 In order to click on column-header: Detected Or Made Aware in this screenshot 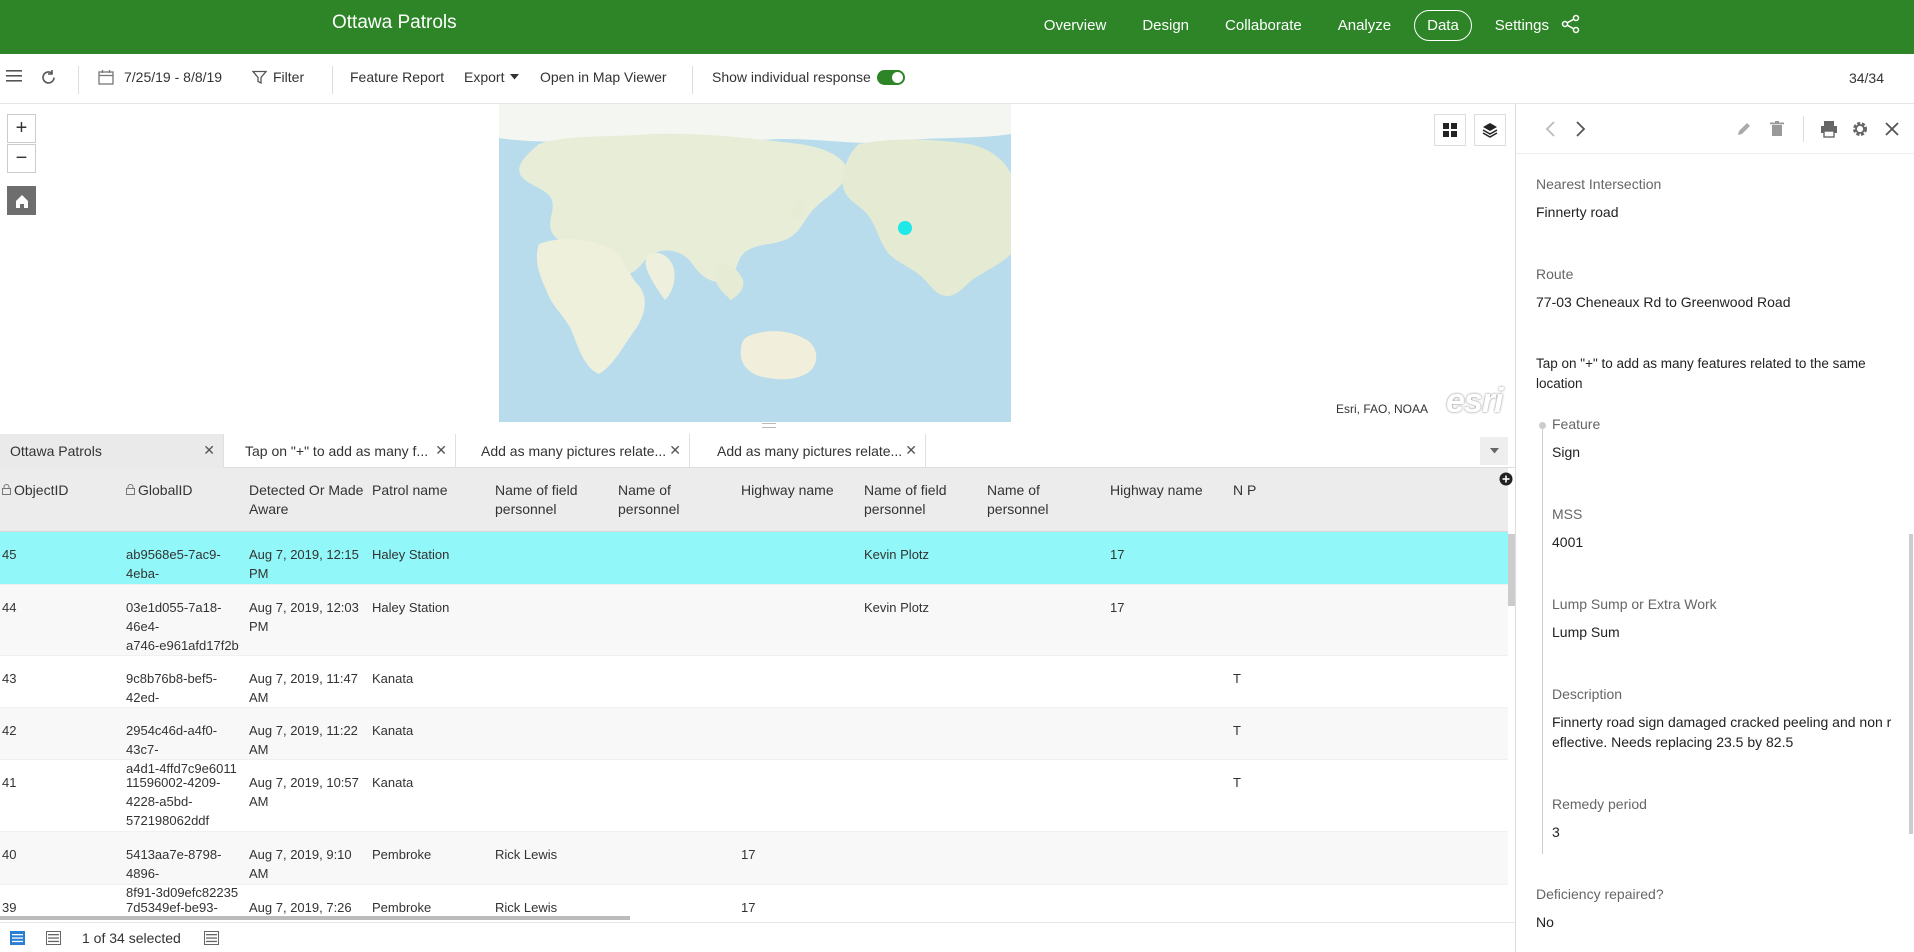, I will do `click(308, 500)`.